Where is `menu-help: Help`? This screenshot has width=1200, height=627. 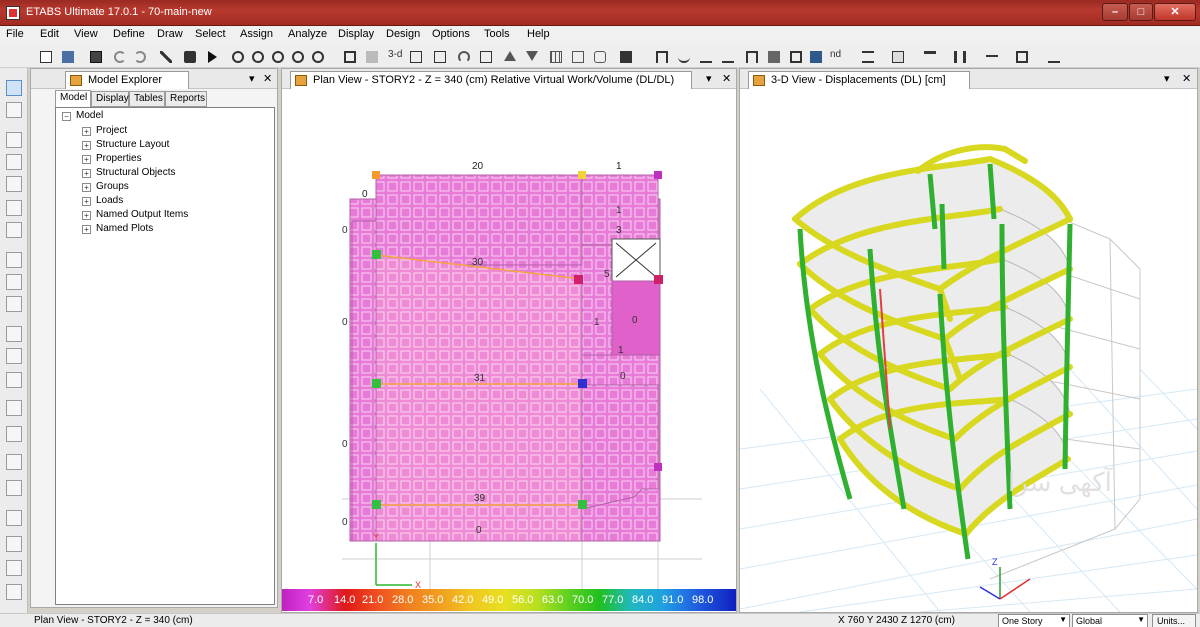 menu-help: Help is located at coordinates (538, 34).